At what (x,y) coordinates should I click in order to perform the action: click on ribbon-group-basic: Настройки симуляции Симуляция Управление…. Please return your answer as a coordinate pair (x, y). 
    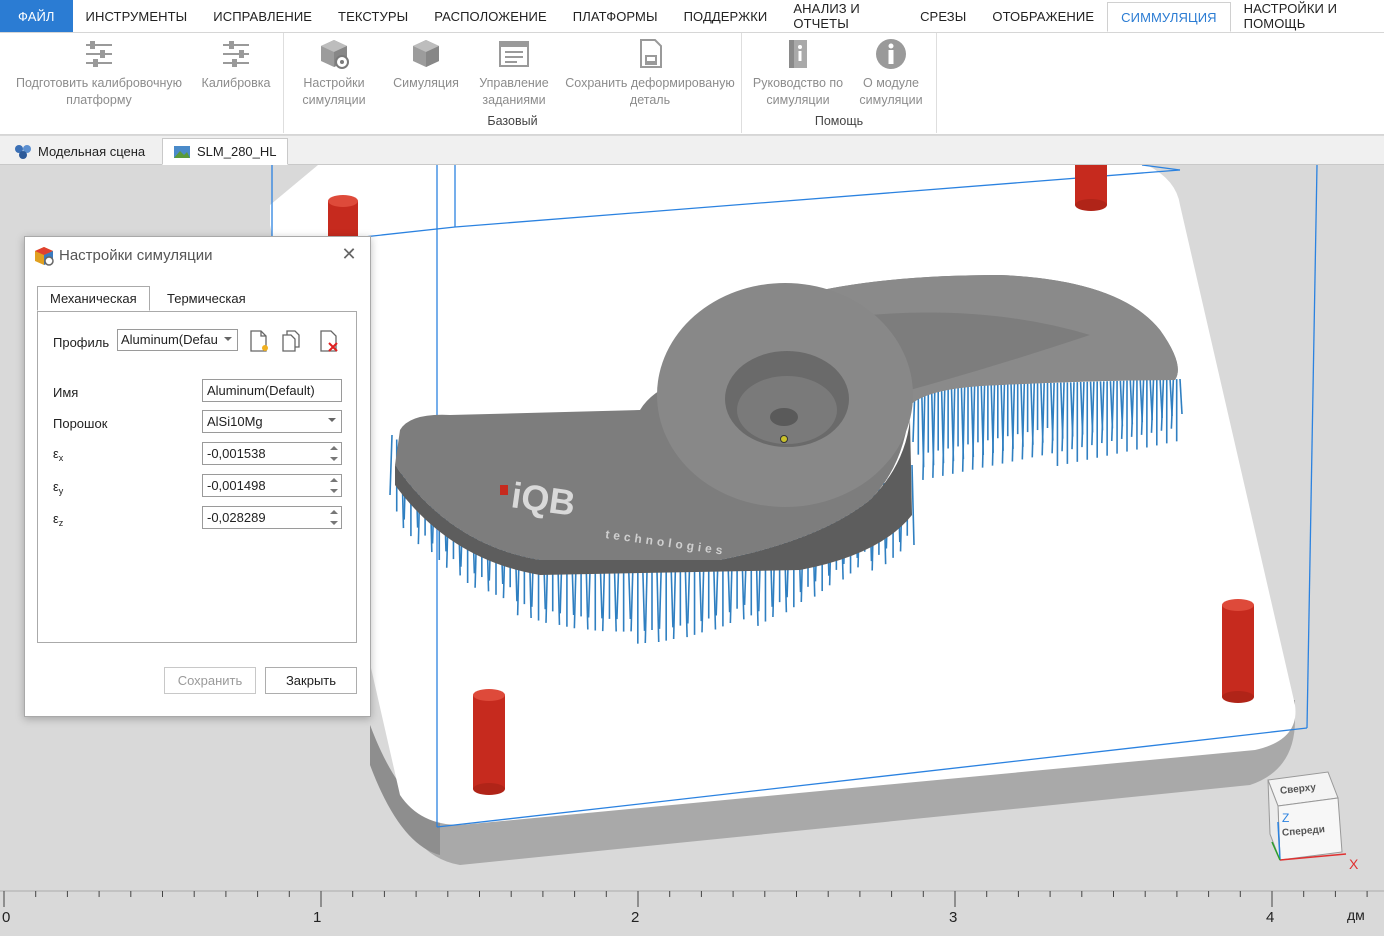
    Looking at the image, I should click on (513, 83).